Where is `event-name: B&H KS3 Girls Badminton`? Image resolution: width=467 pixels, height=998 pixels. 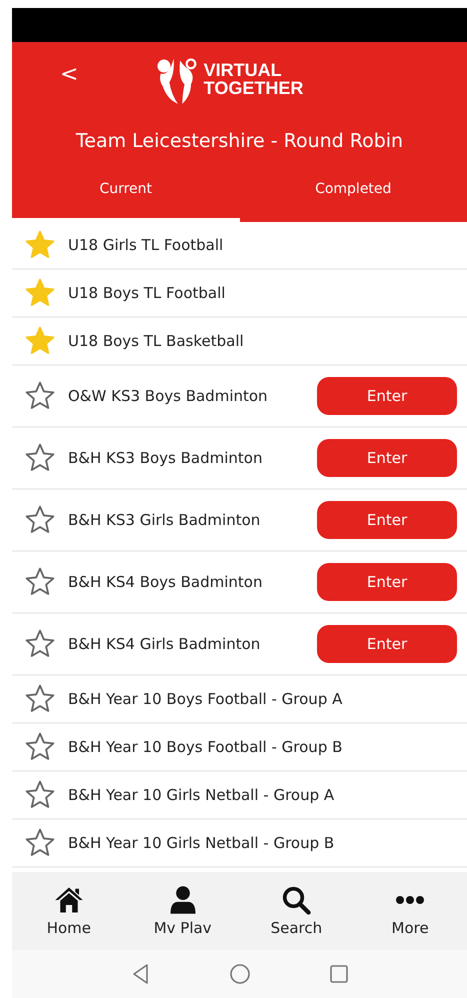 event-name: B&H KS3 Girls Badminton is located at coordinates (165, 520).